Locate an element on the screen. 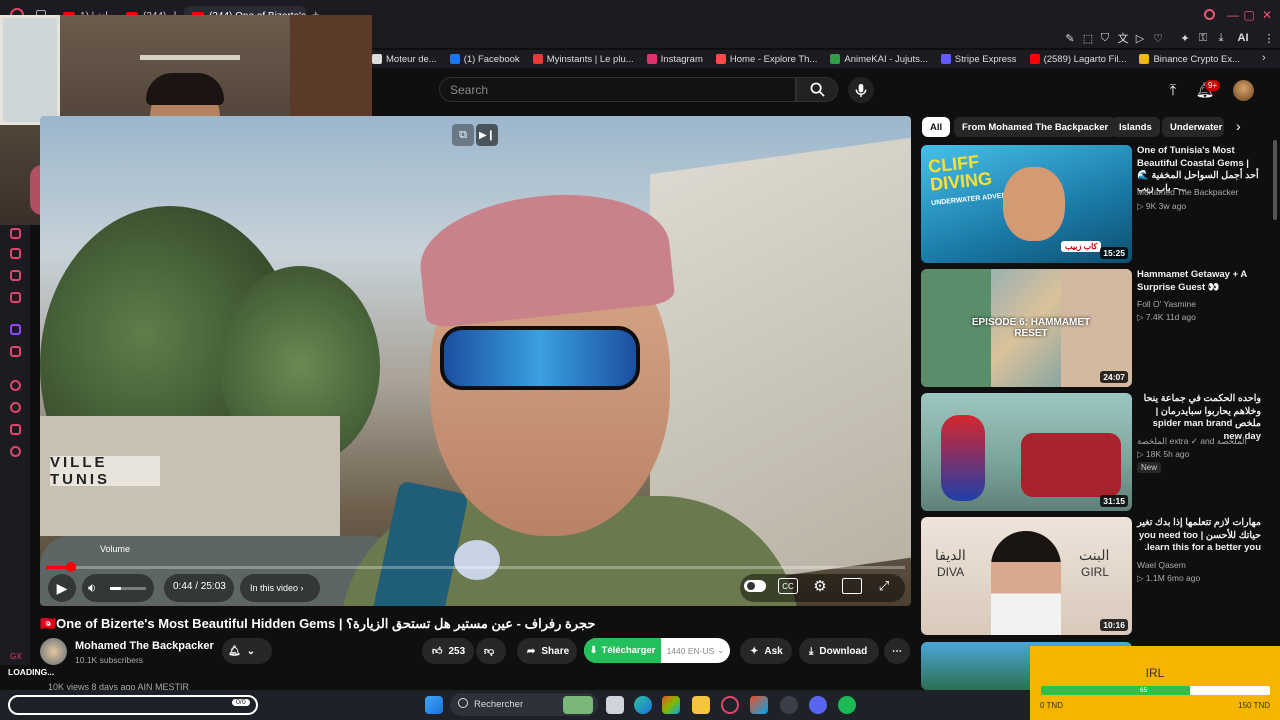 This screenshot has height=720, width=1280. skip-ad-icon: ▶❙ is located at coordinates (487, 135).